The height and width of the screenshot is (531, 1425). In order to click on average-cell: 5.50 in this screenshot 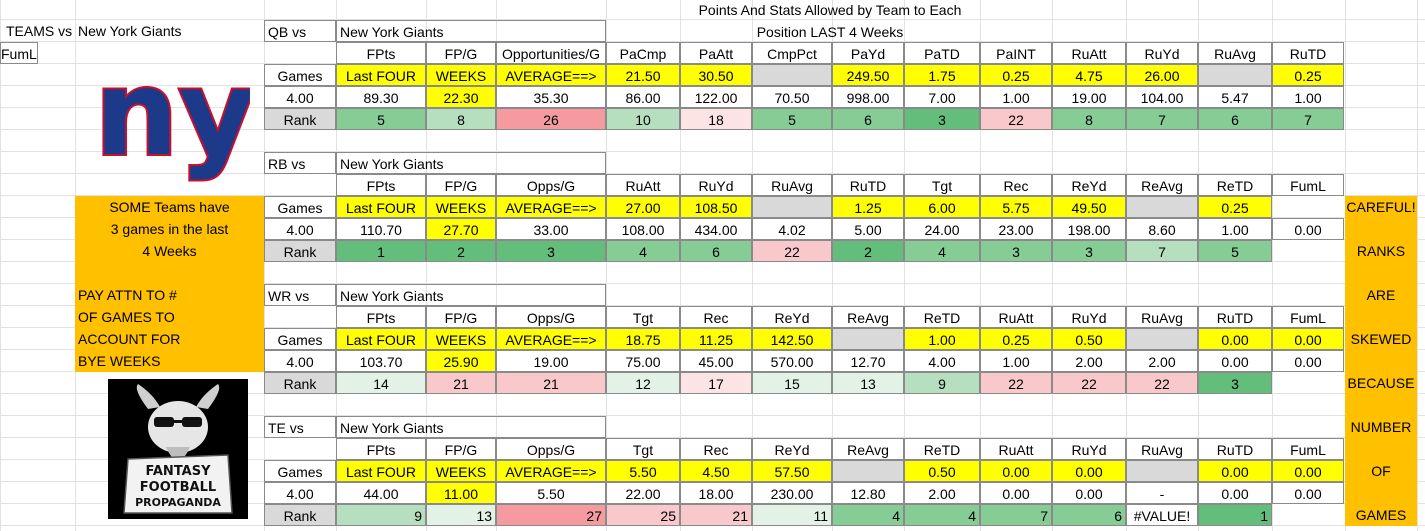, I will do `click(643, 471)`.